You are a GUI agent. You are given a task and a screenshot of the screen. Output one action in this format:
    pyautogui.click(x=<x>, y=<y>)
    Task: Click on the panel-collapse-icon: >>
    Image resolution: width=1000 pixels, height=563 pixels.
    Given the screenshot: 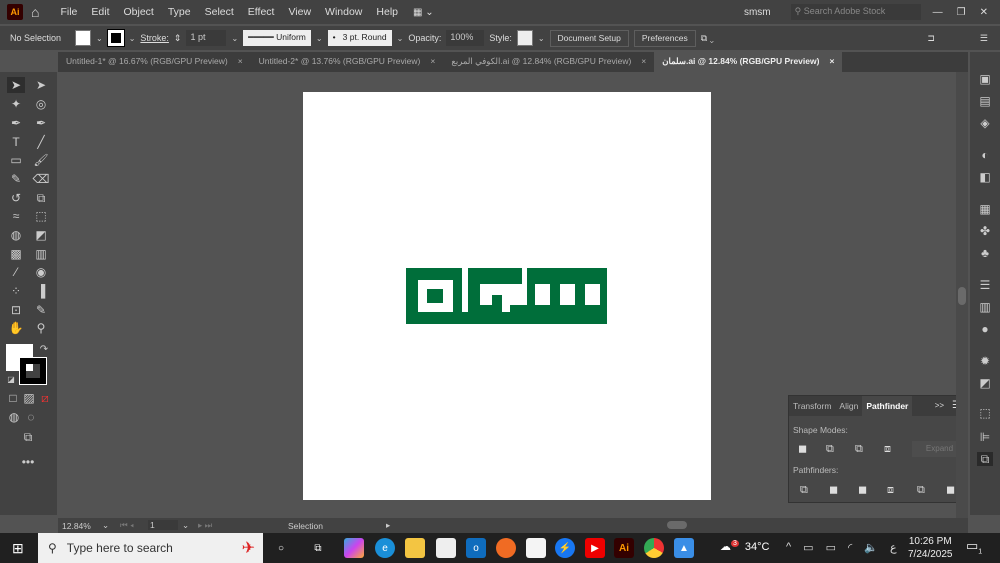 What is the action you would take?
    pyautogui.click(x=939, y=406)
    